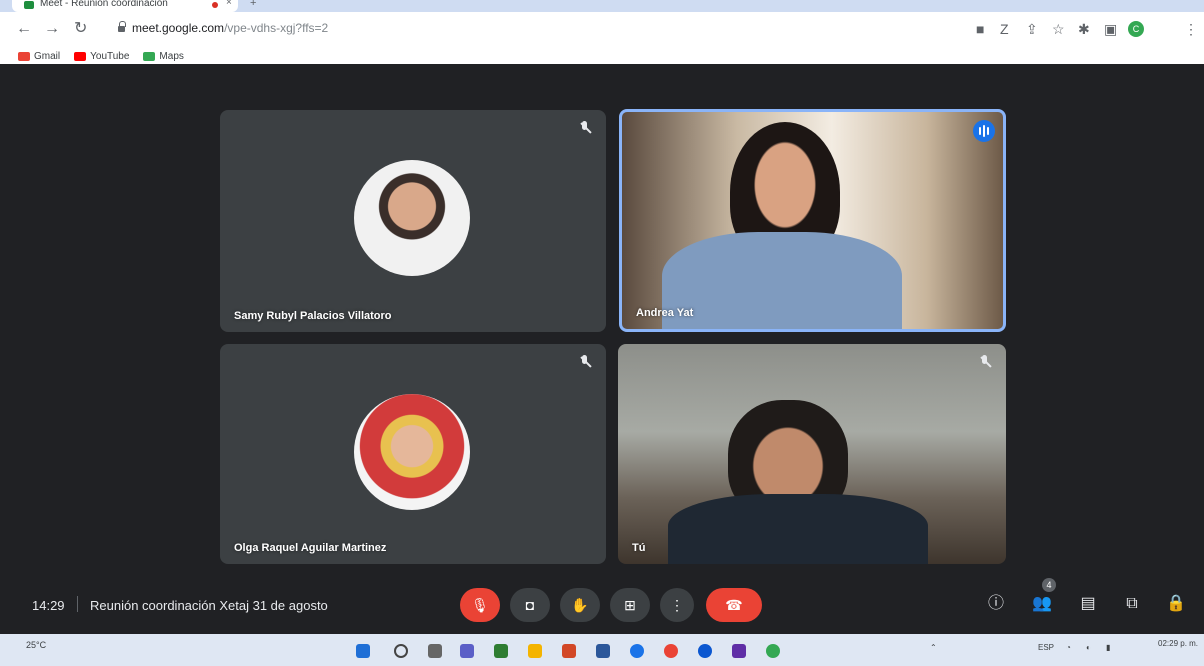  I want to click on bookmark-maps: Maps, so click(163, 56).